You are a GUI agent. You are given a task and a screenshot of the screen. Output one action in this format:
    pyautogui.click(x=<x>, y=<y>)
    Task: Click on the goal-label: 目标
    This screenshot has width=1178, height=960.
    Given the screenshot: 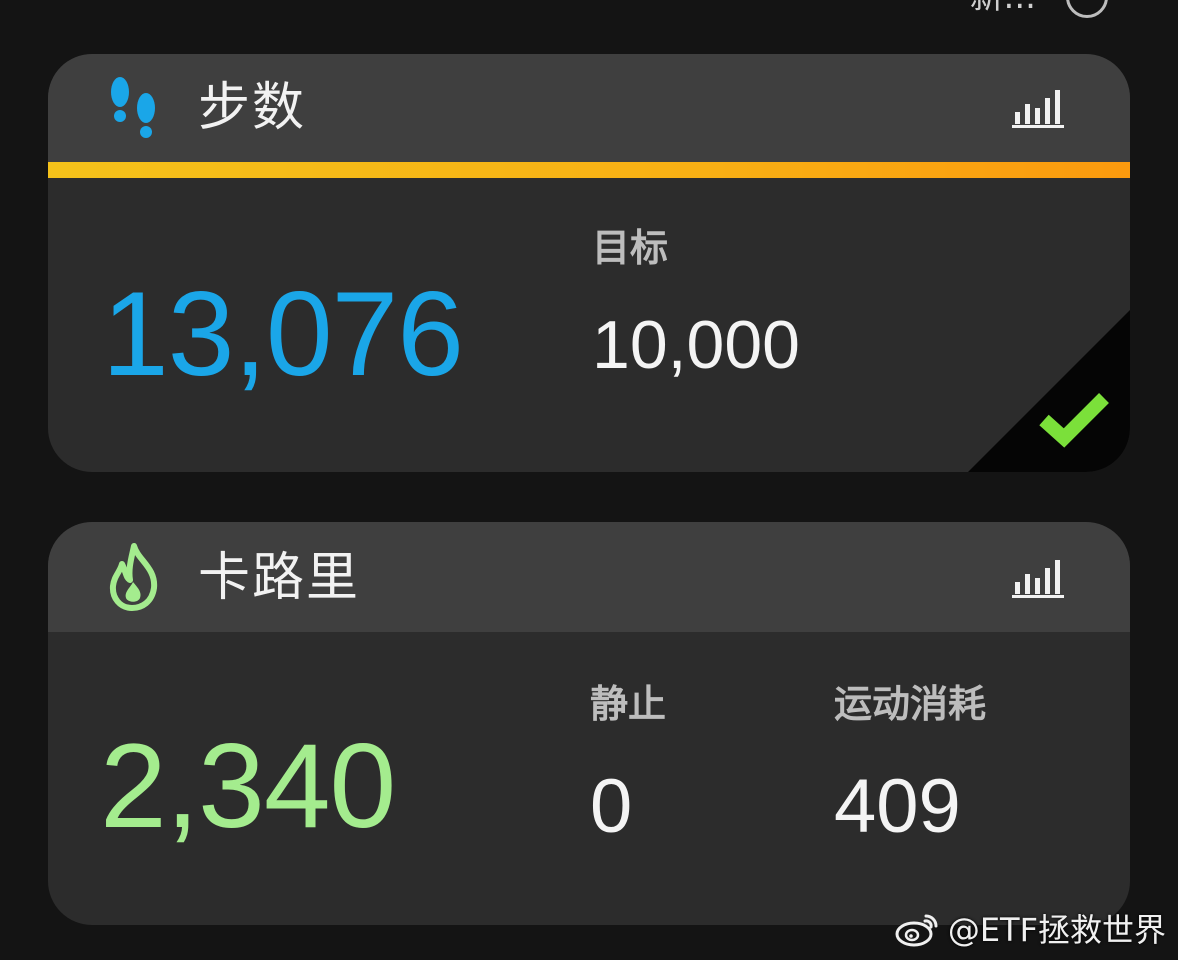 What is the action you would take?
    pyautogui.click(x=630, y=248)
    